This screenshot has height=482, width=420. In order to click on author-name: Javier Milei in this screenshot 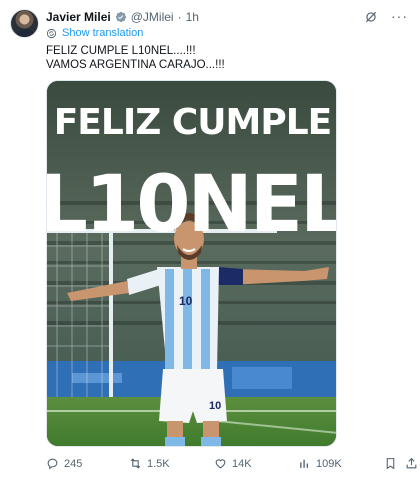, I will do `click(78, 17)`.